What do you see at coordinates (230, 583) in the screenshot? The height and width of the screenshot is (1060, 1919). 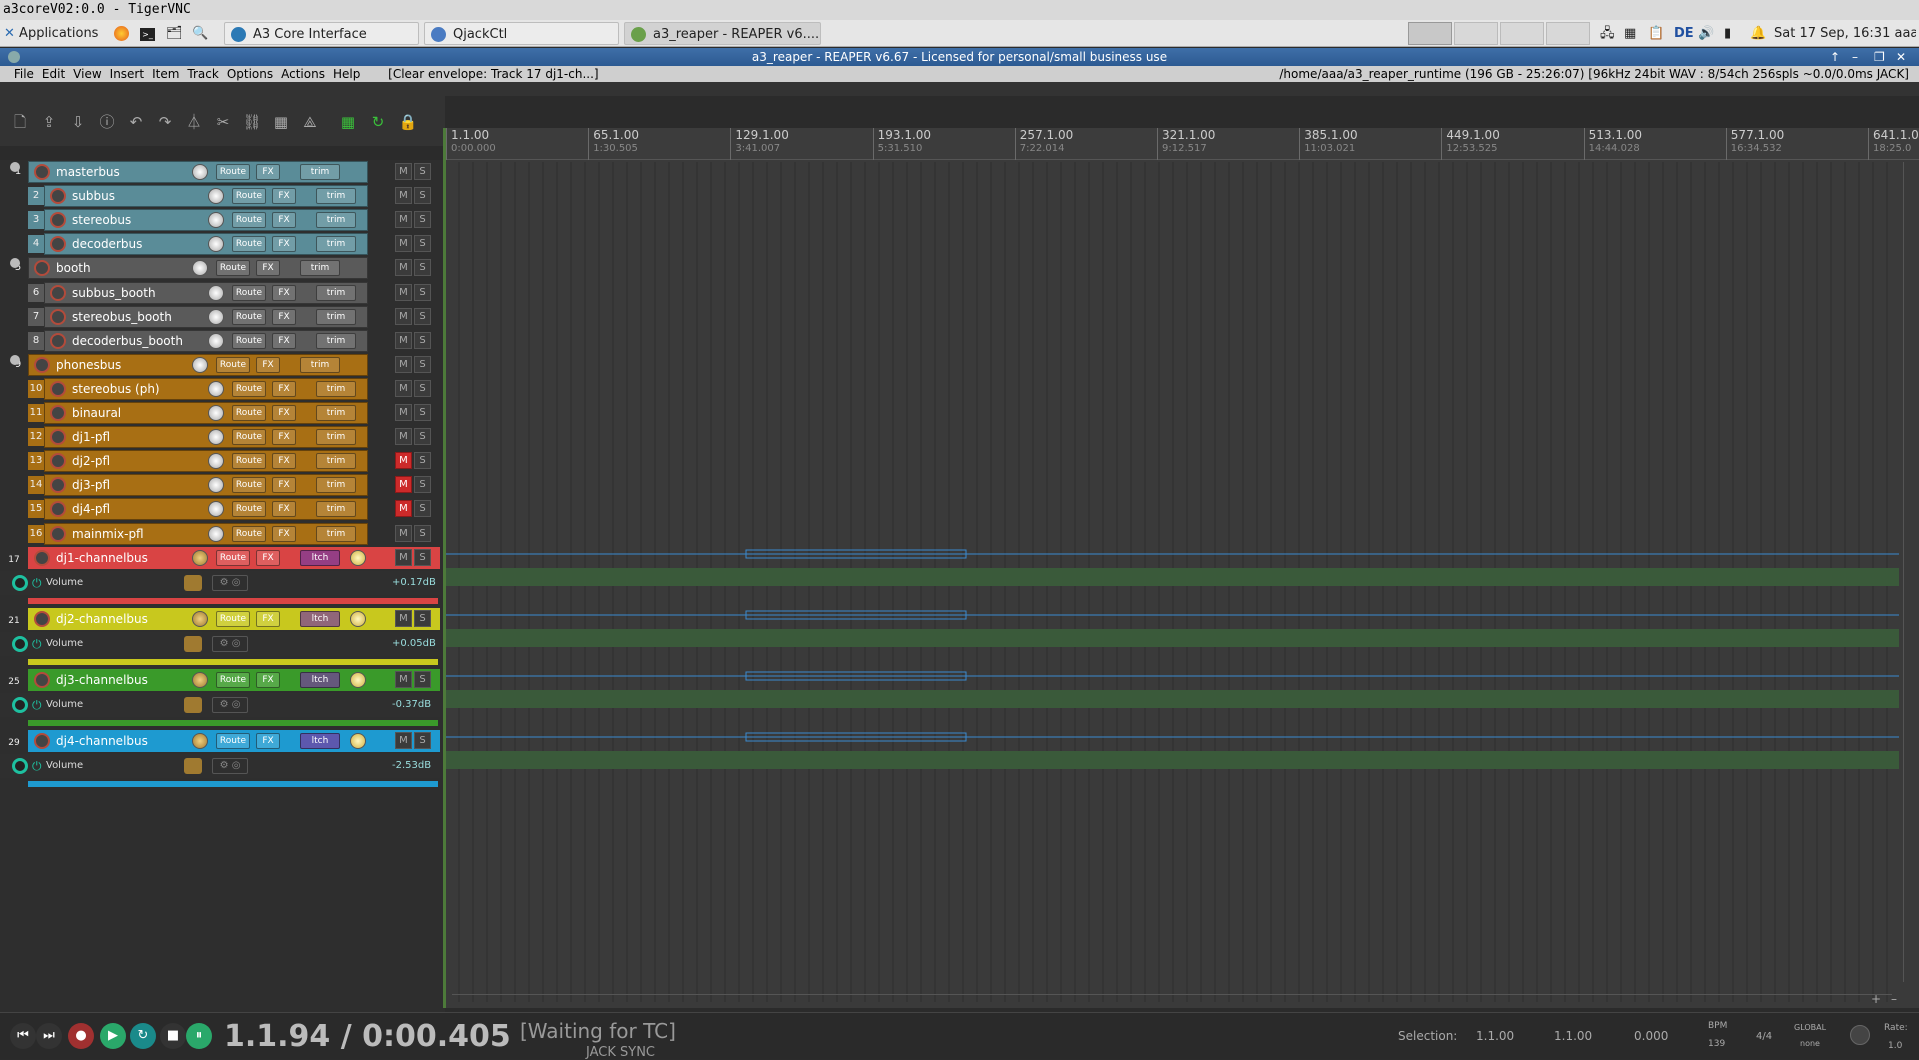 I see `envelope-settings-icon: ⚙ ◎` at bounding box center [230, 583].